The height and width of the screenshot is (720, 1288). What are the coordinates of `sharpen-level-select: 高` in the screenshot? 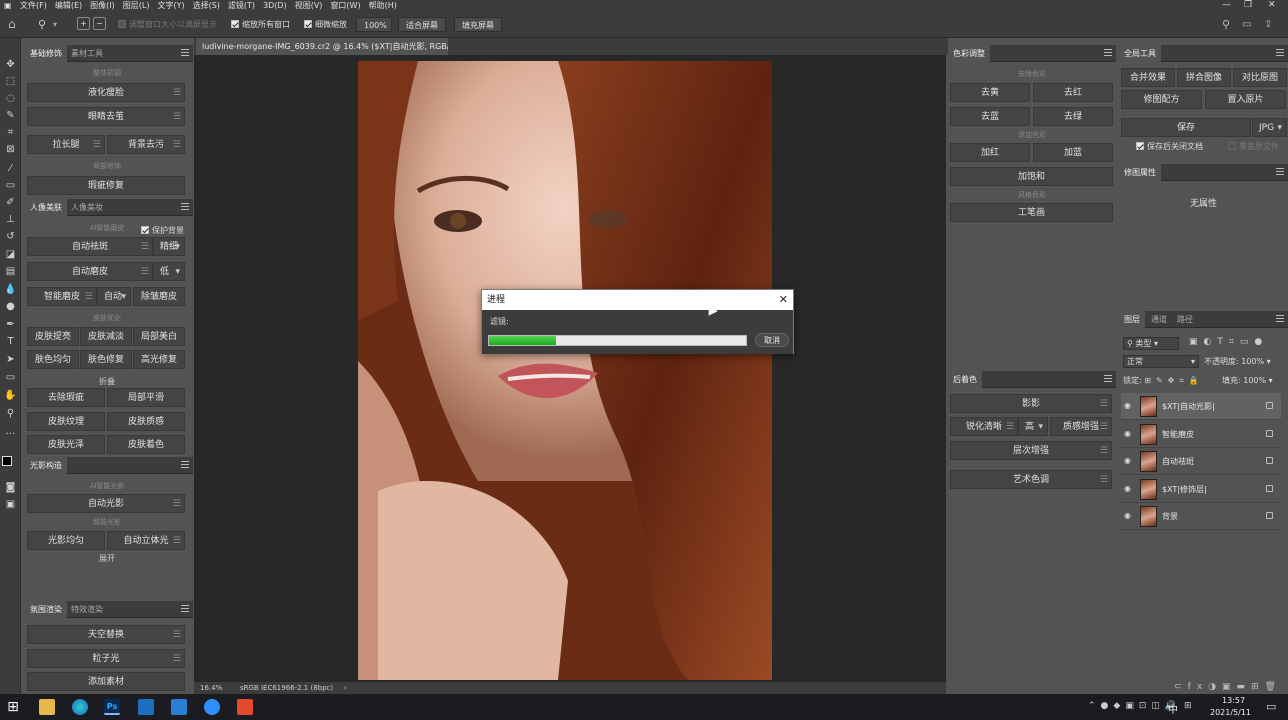 It's located at (1033, 426).